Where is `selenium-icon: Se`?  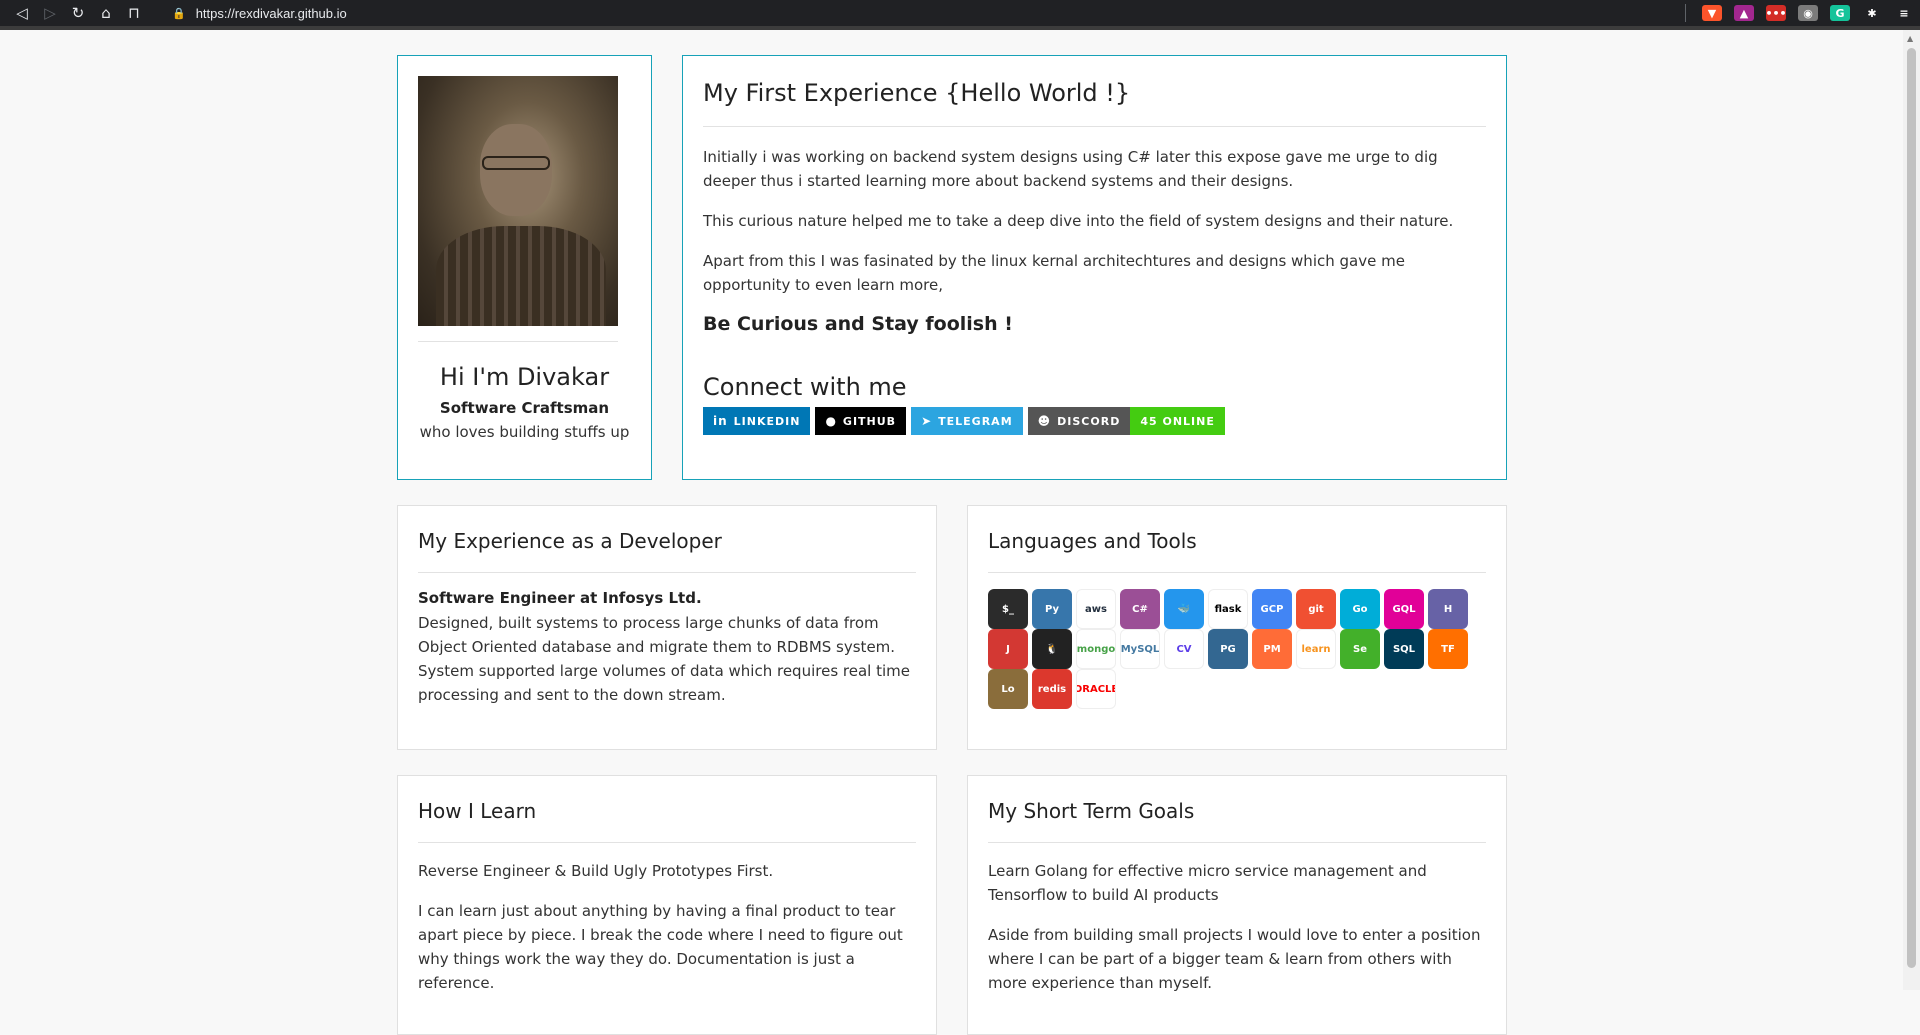
selenium-icon: Se is located at coordinates (1360, 649).